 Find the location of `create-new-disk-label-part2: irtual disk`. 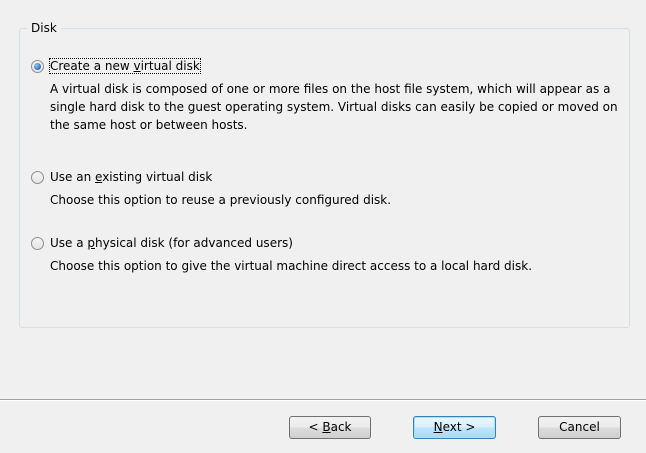

create-new-disk-label-part2: irtual disk is located at coordinates (170, 66).